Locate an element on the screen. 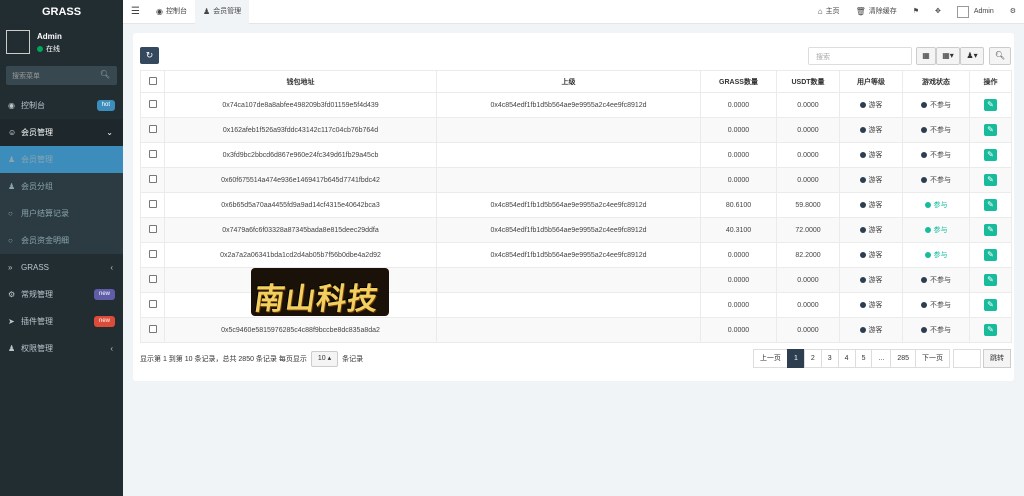 The image size is (1024, 496). page-button: 5 is located at coordinates (863, 358).